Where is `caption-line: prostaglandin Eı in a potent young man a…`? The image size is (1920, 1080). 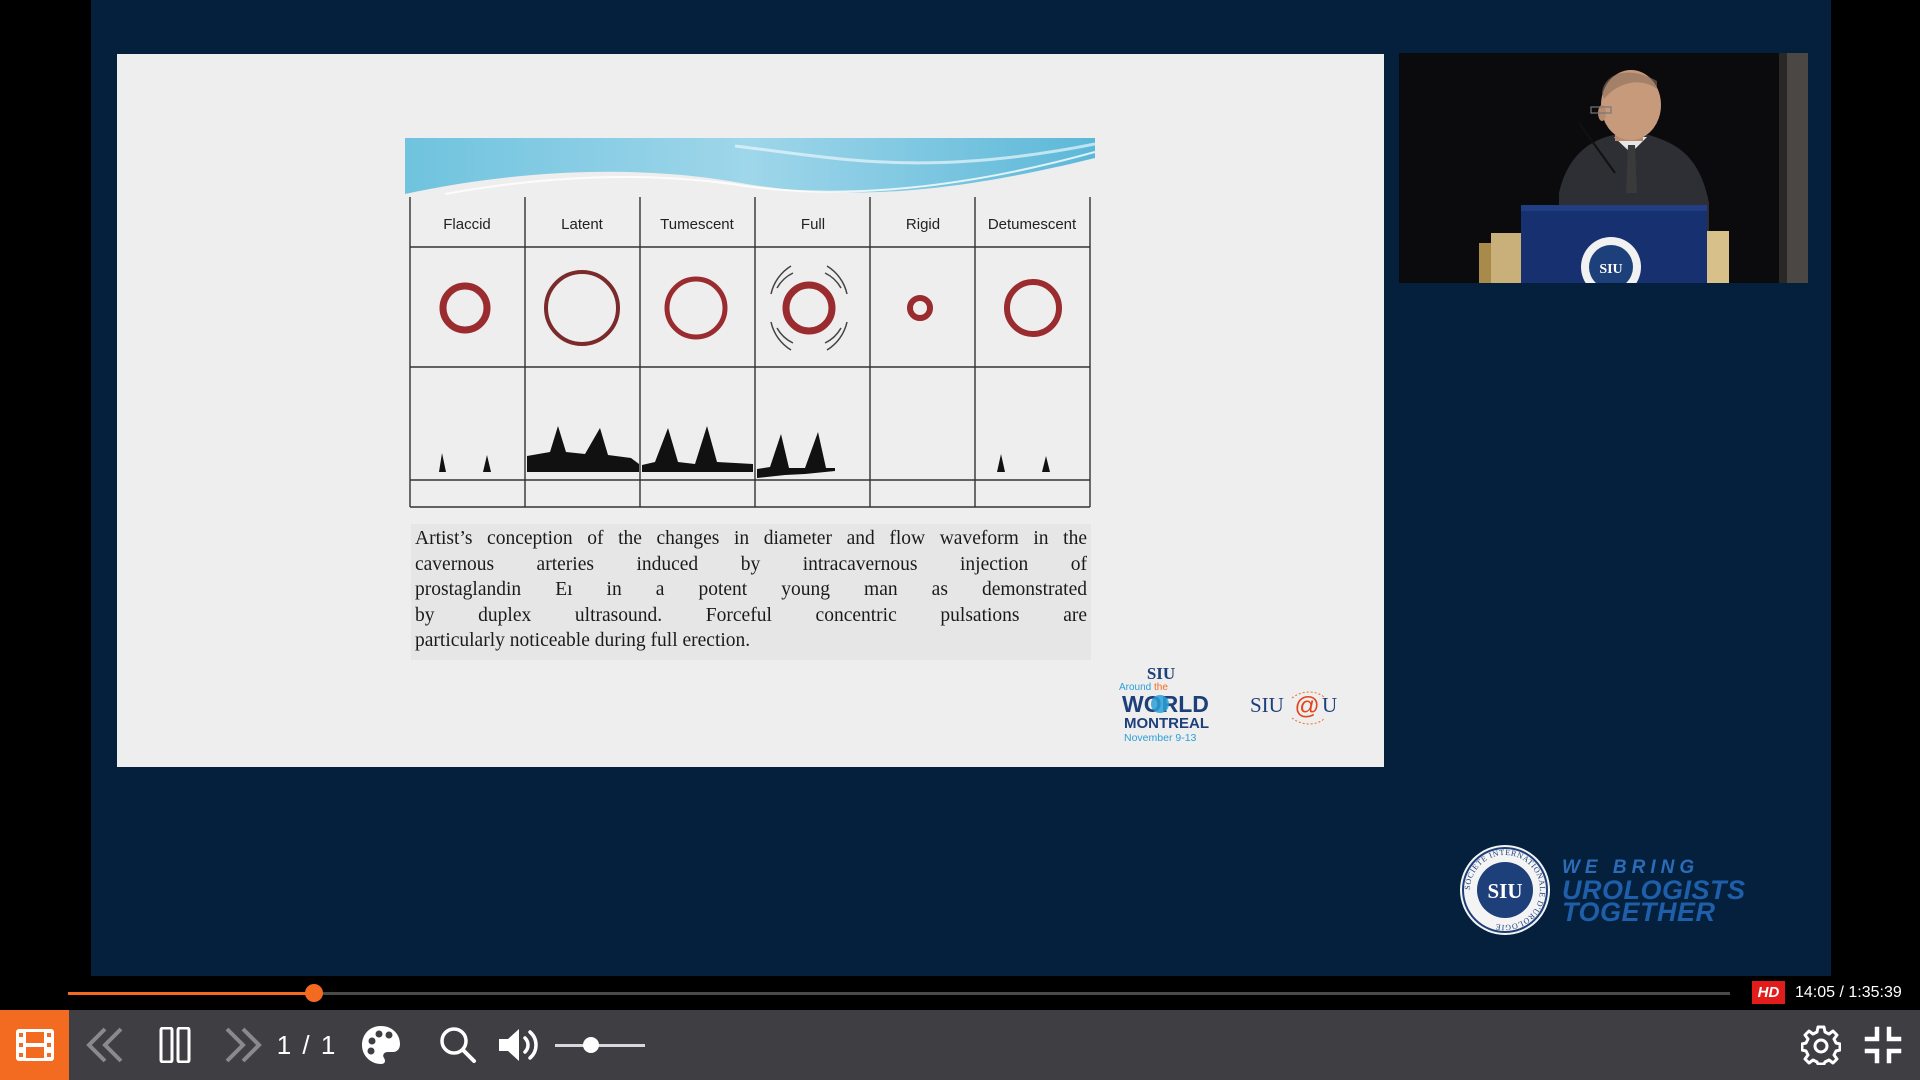
caption-line: prostaglandin Eı in a potent young man a… is located at coordinates (751, 589).